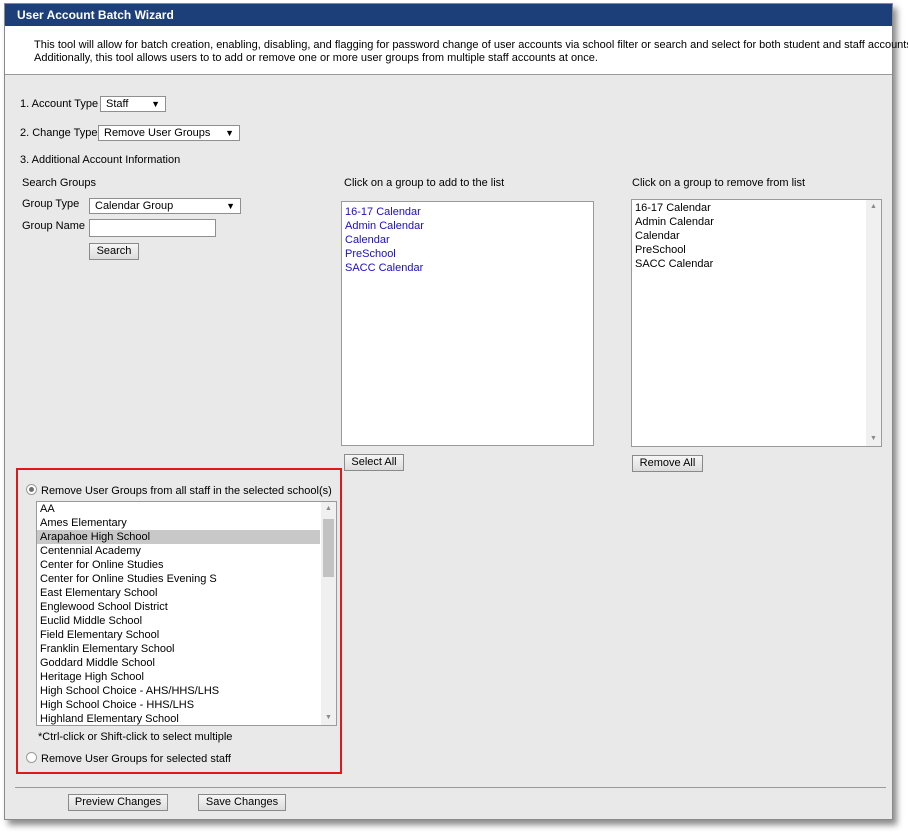 This screenshot has width=908, height=836. Describe the element at coordinates (152, 228) in the screenshot. I see `group-name-input` at that location.